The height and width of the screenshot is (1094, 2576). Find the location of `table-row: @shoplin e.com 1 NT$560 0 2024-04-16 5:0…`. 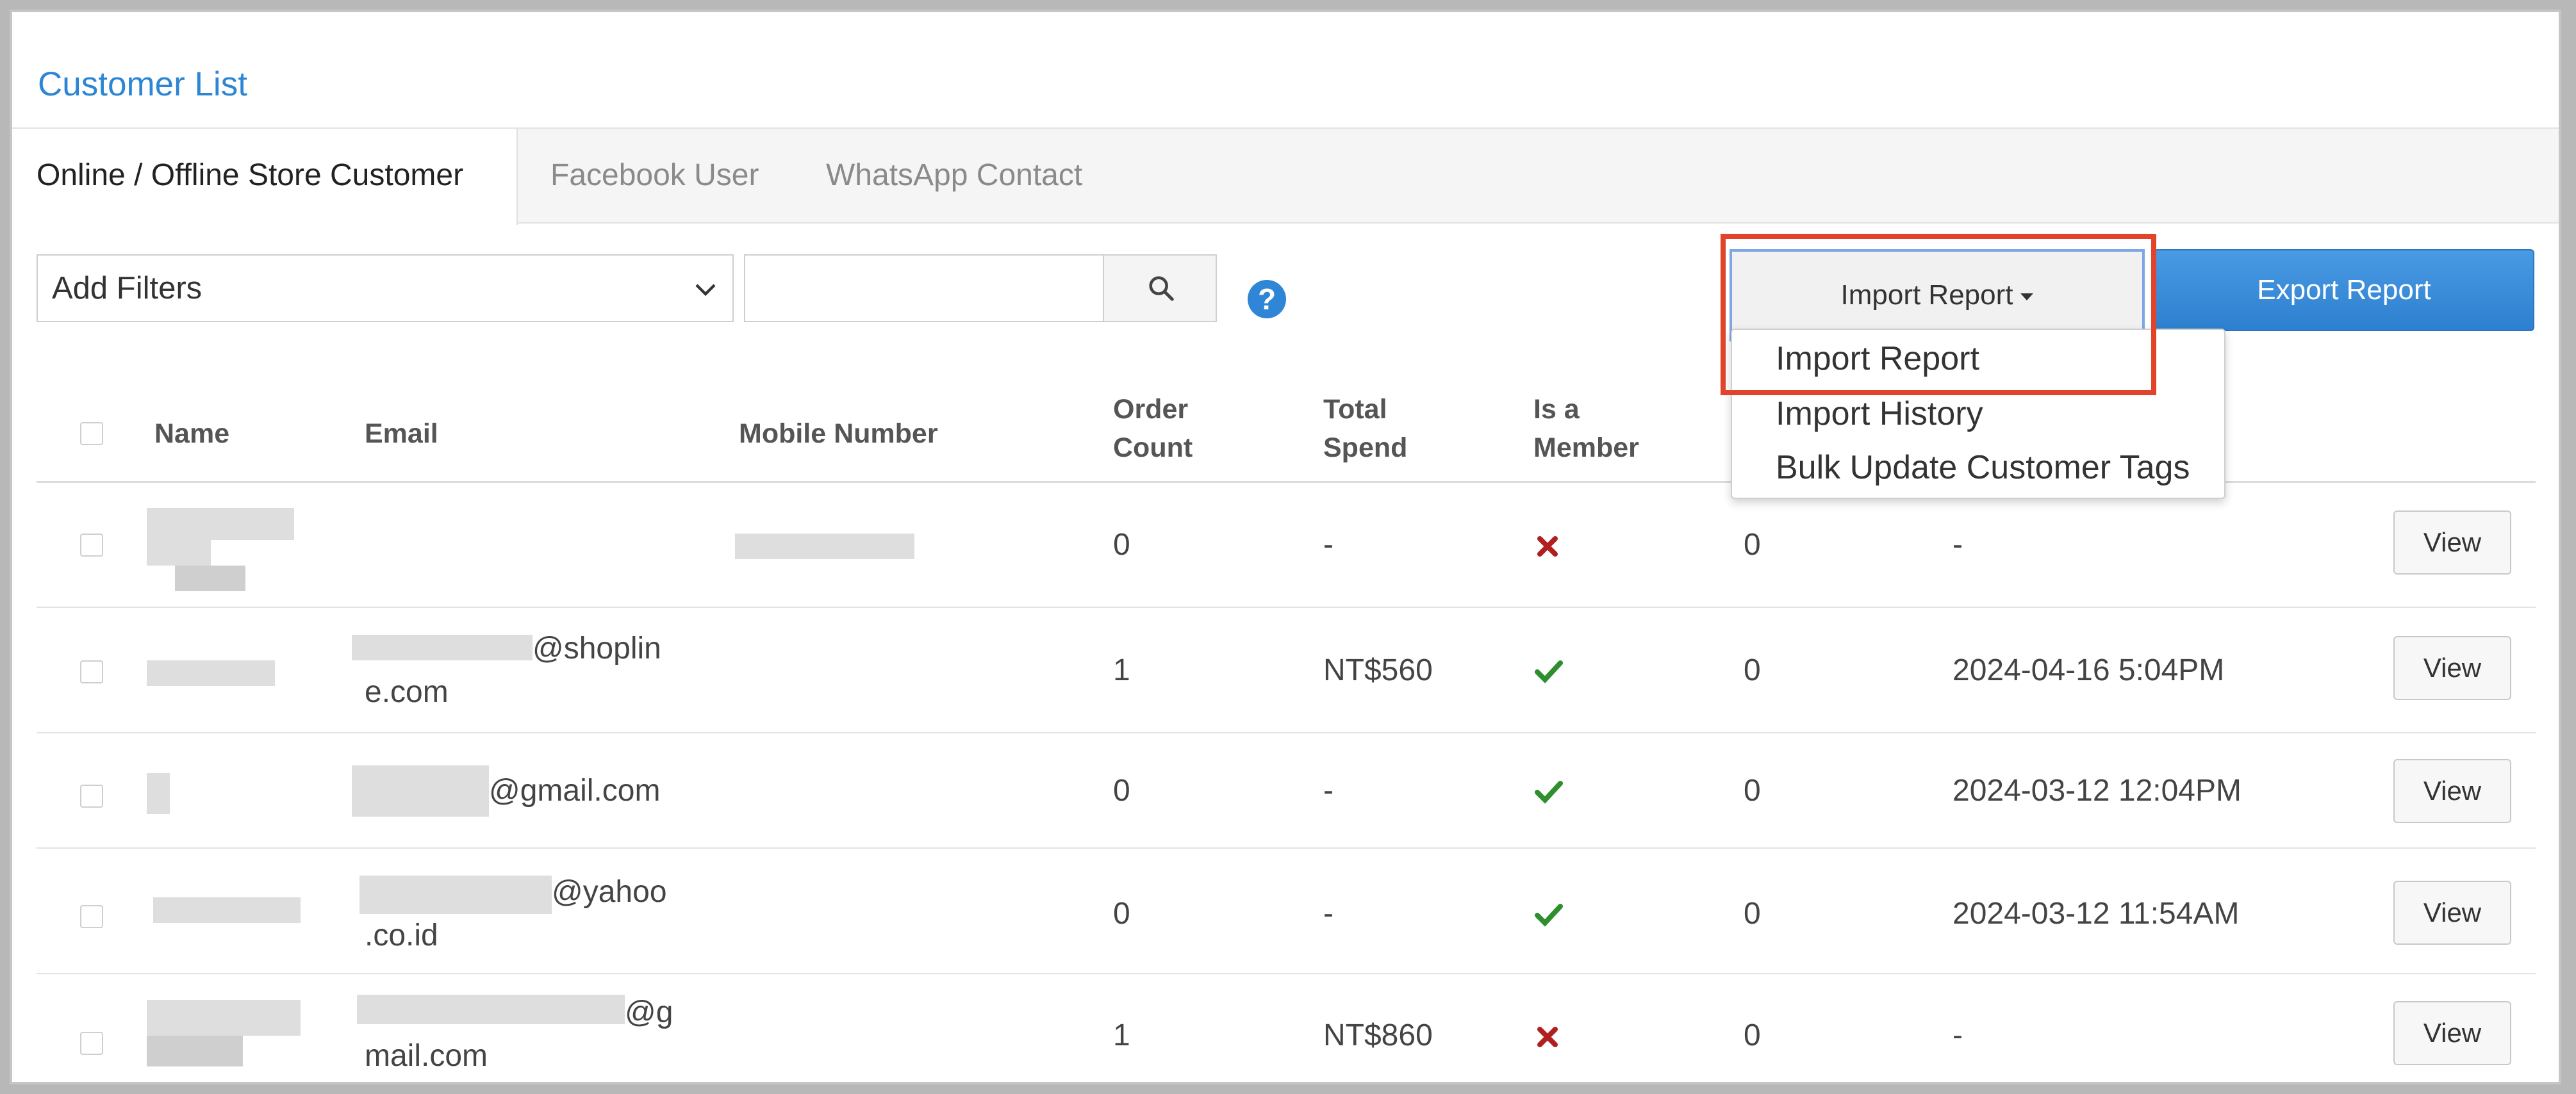

table-row: @shoplin e.com 1 NT$560 0 2024-04-16 5:0… is located at coordinates (1286, 671).